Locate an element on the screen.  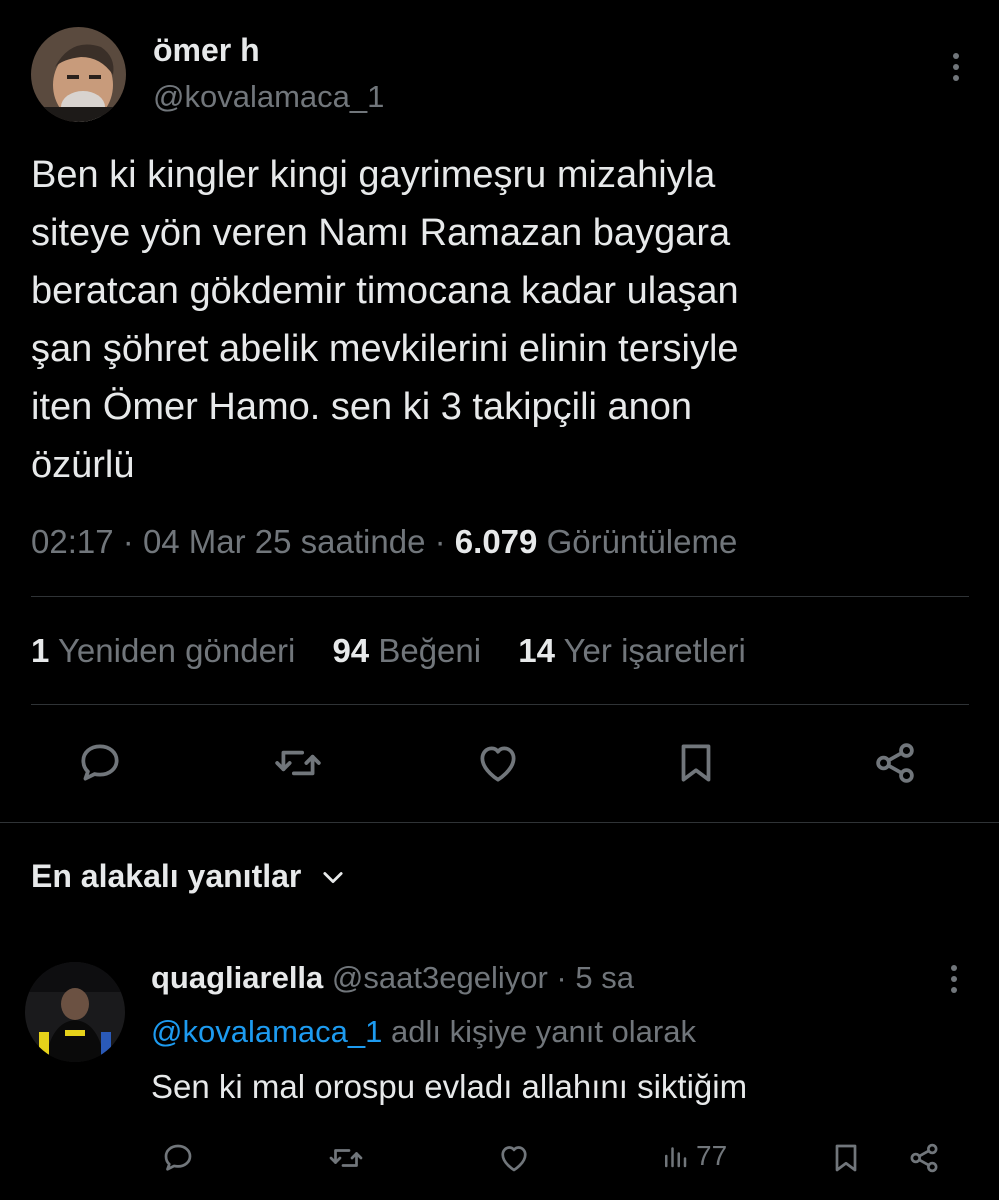
reposts-label: Yeniden gönderi is located at coordinates (176, 650).